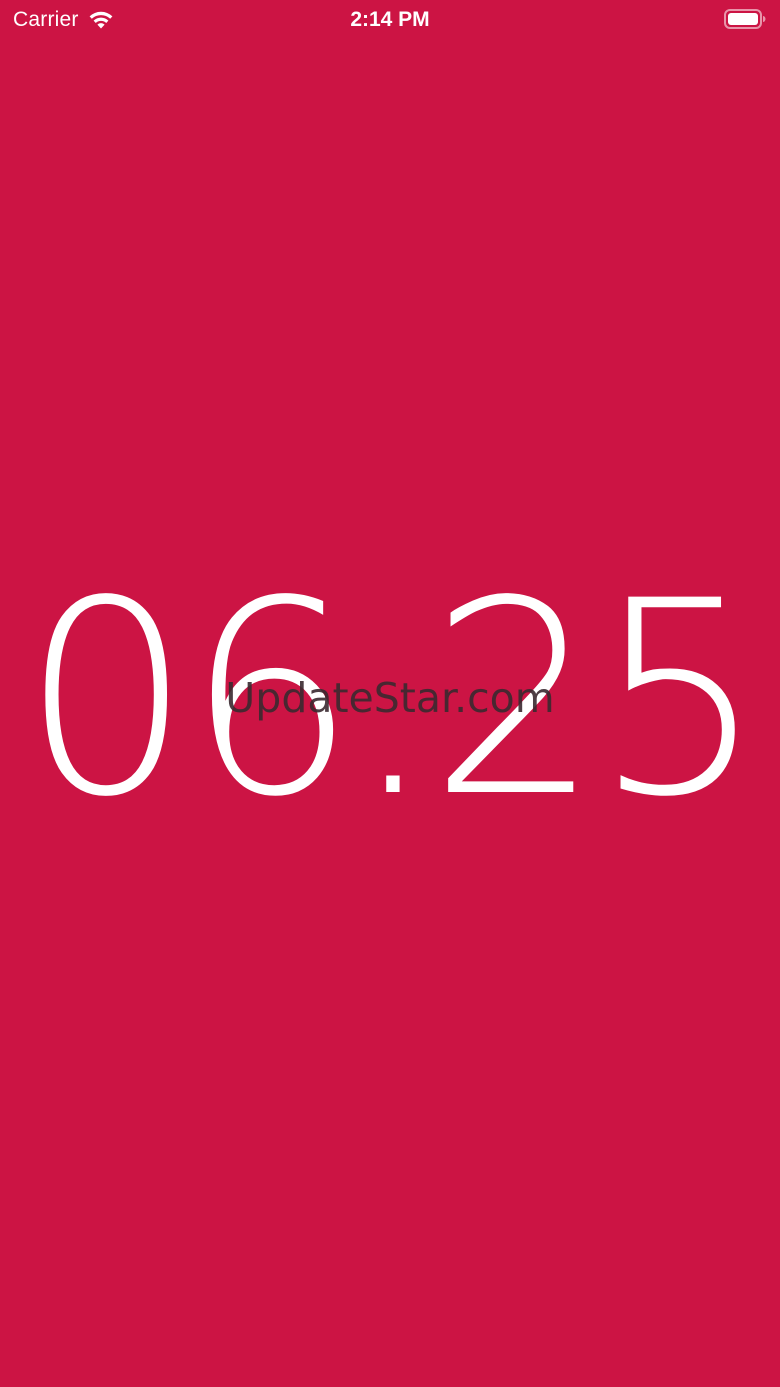  I want to click on status-time: 2:14 PM, so click(390, 19).